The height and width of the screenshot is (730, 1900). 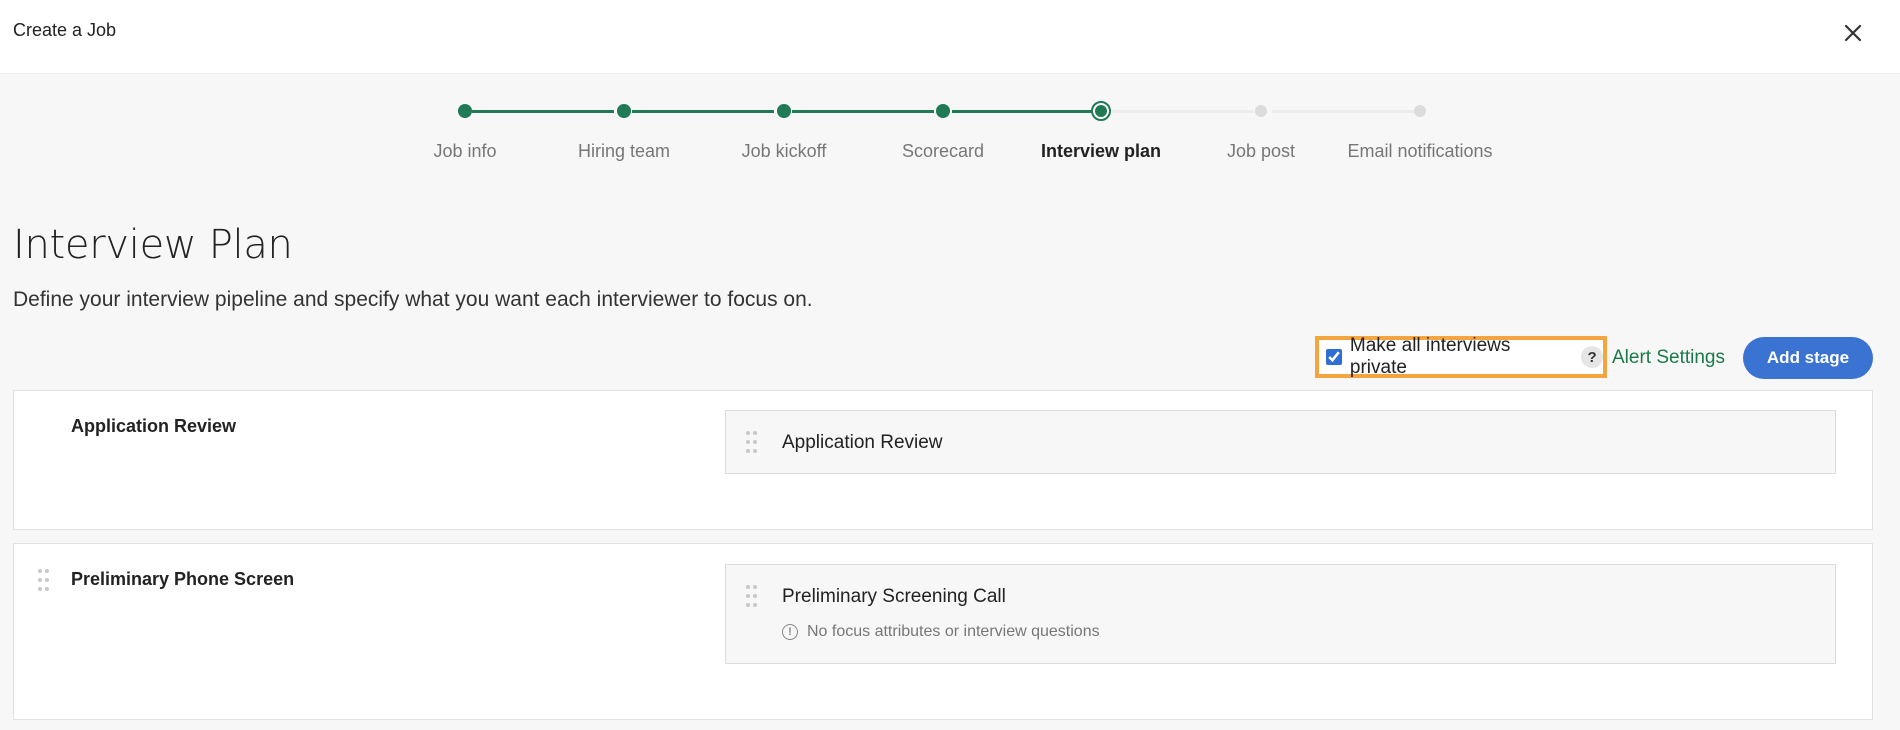 I want to click on private-interviews-toggle: Make all interviews private ?, so click(x=1461, y=356).